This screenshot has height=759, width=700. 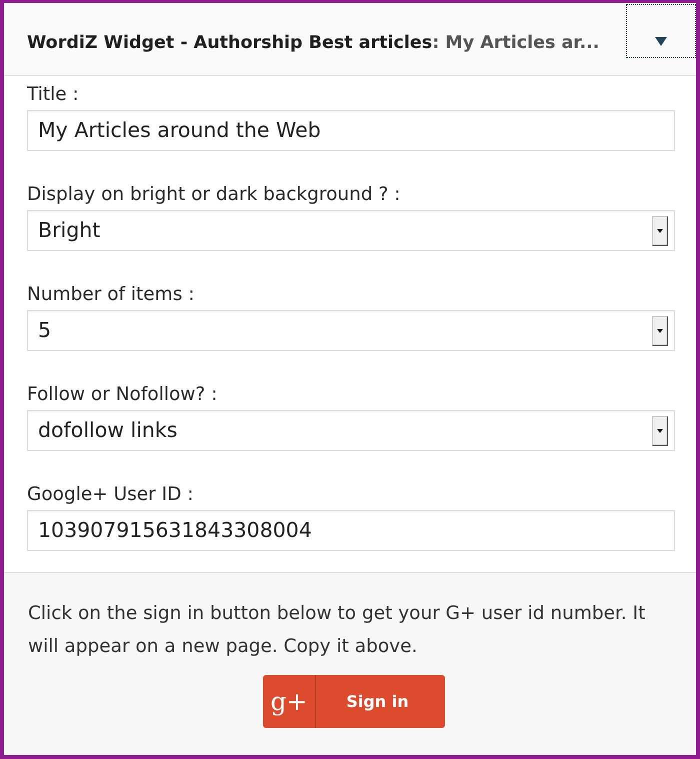 I want to click on signin-instructions: Click on the sign in button below to get your G+ user id number. It will appear on a new page. Copy it above., so click(x=337, y=630).